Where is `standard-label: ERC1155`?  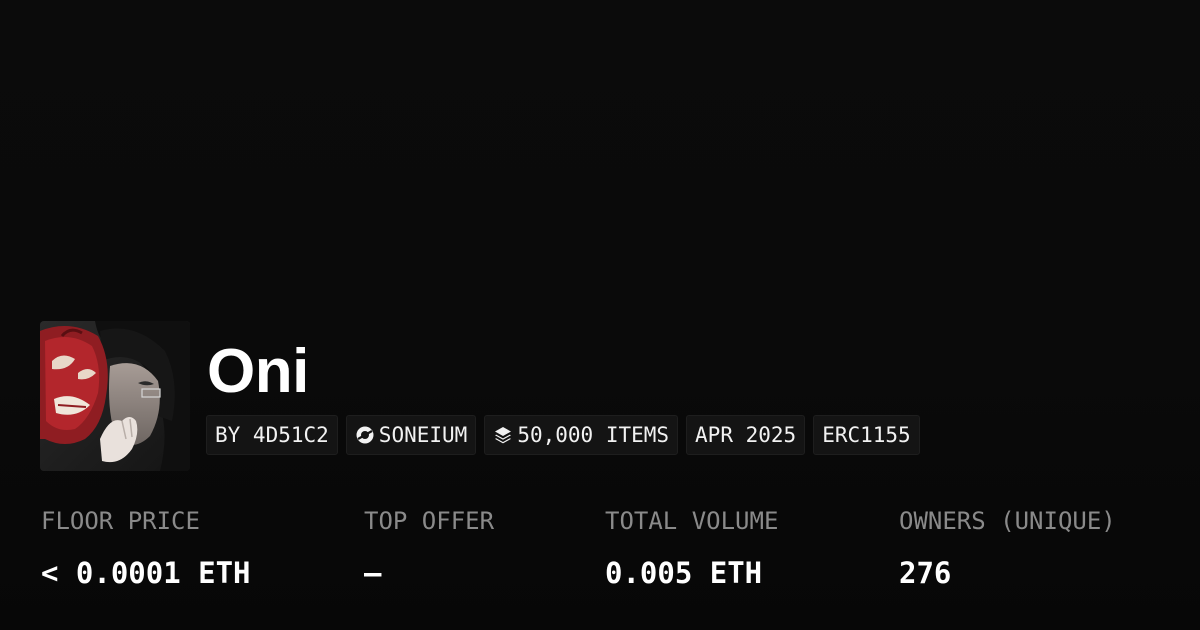 standard-label: ERC1155 is located at coordinates (866, 435).